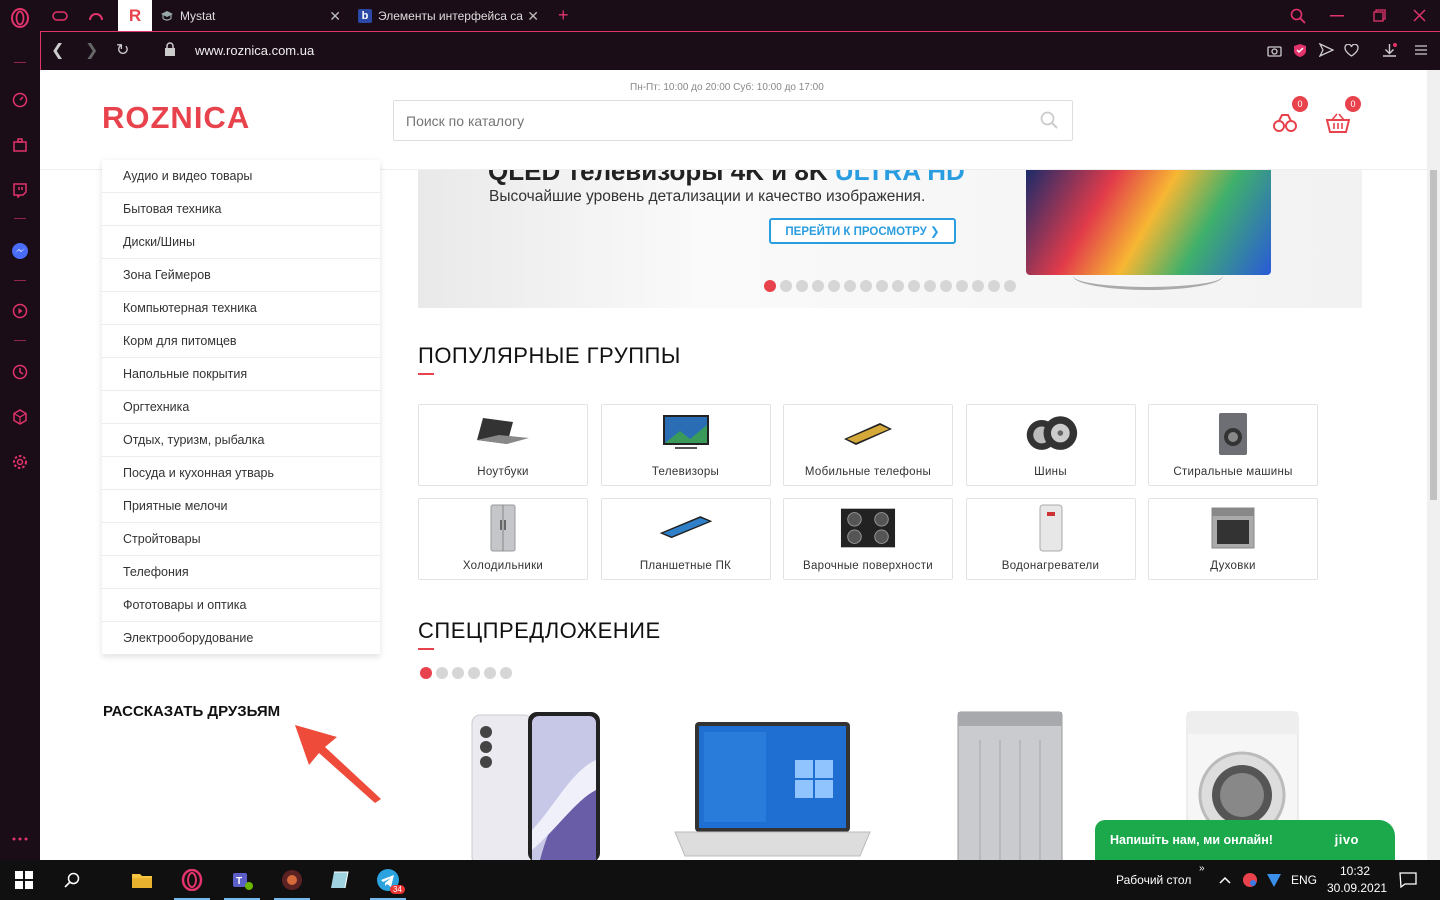 This screenshot has width=1440, height=900. Describe the element at coordinates (1300, 50) in the screenshot. I see `vpn-shield-icon` at that location.